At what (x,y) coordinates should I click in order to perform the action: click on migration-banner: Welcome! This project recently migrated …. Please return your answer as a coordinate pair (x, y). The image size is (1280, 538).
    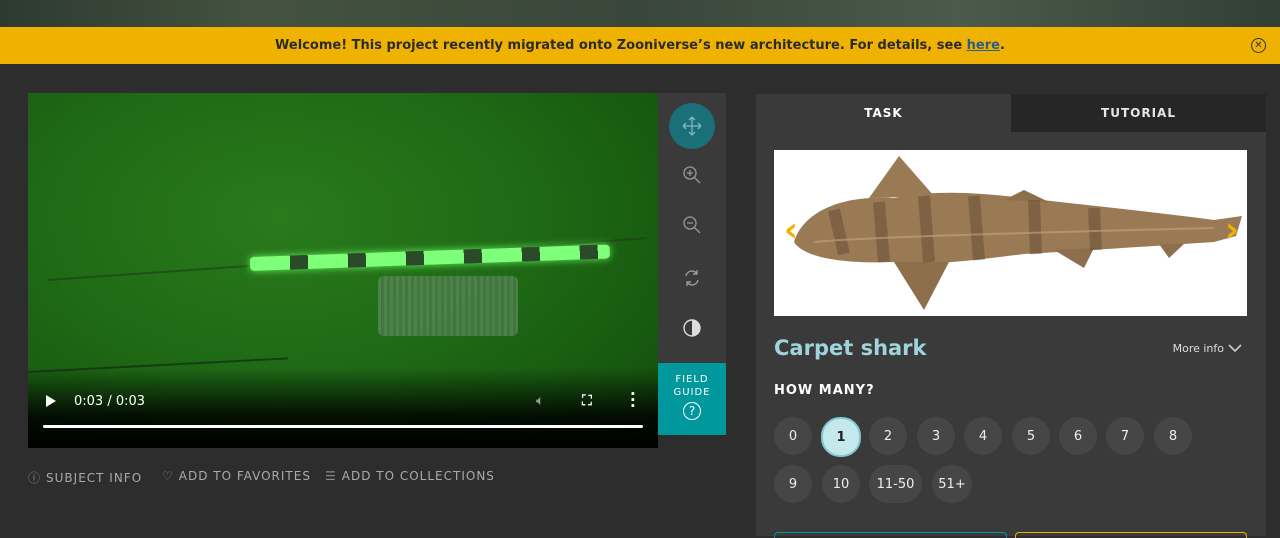
    Looking at the image, I should click on (640, 45).